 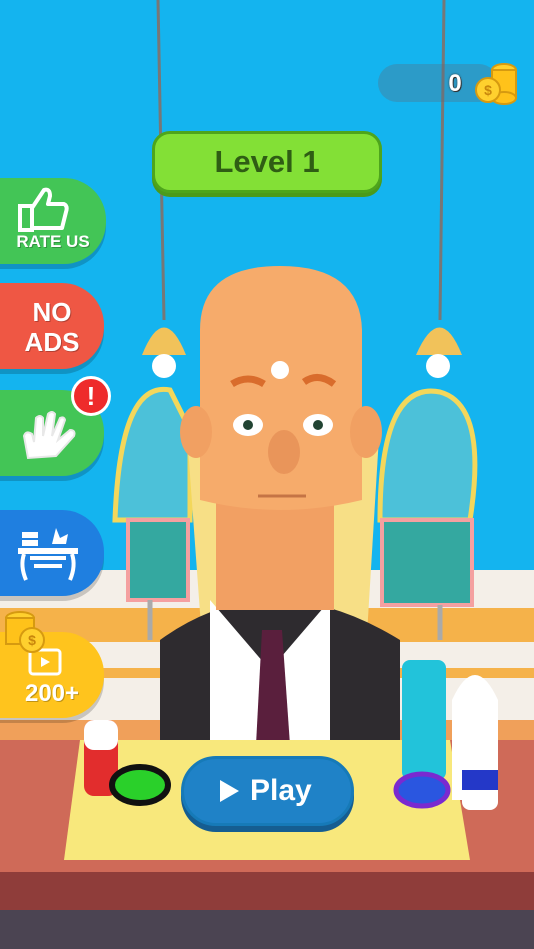 What do you see at coordinates (49, 435) in the screenshot?
I see `hand-icon` at bounding box center [49, 435].